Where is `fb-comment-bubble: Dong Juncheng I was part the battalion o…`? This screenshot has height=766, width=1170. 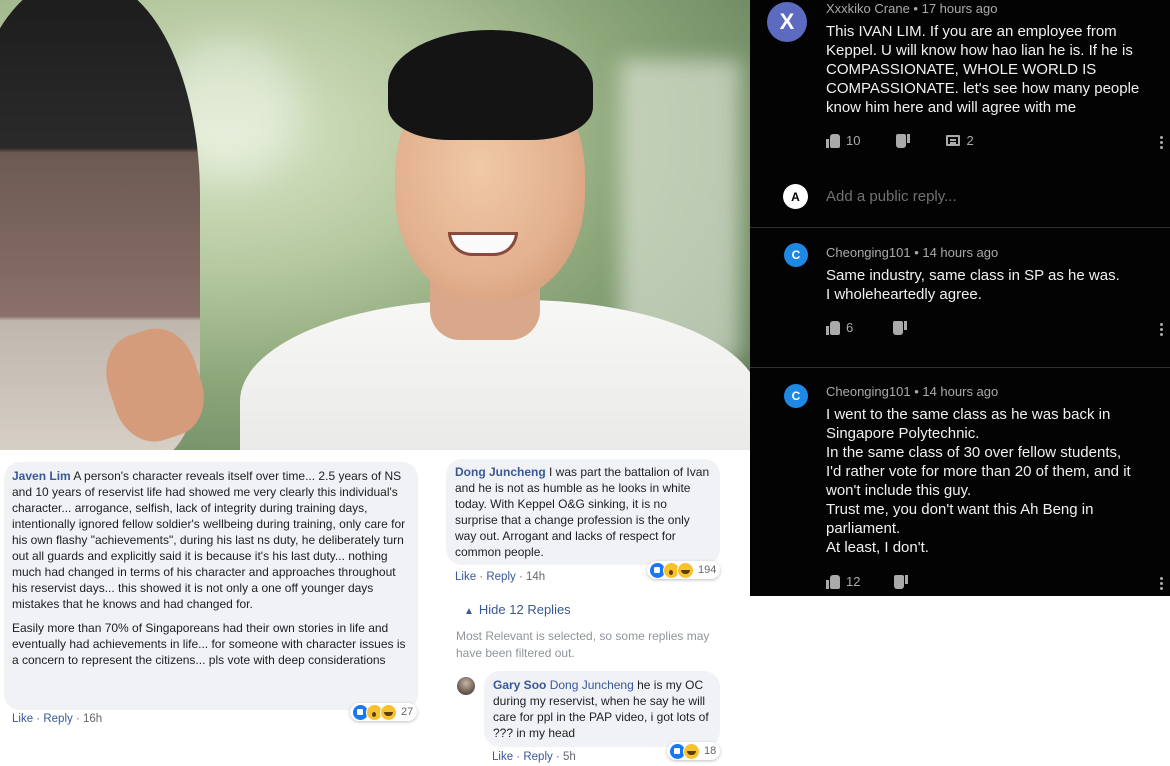
fb-comment-bubble: Dong Juncheng I was part the battalion o… is located at coordinates (583, 512).